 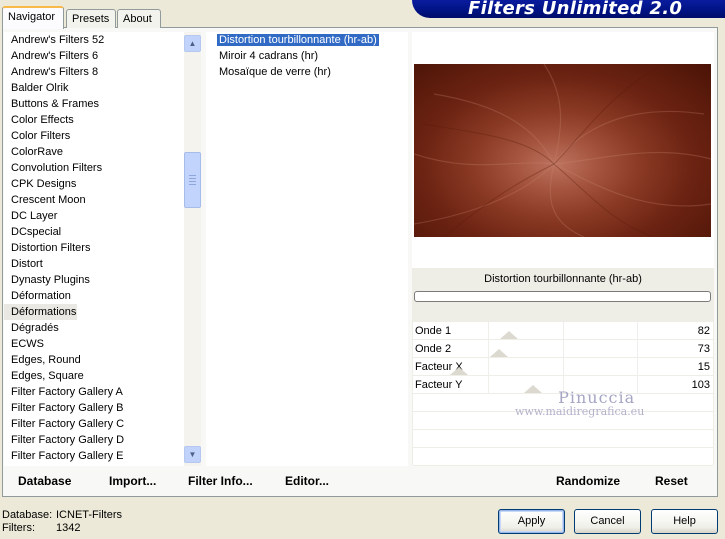 I want to click on category-item: Crescent Moon, so click(x=94, y=200).